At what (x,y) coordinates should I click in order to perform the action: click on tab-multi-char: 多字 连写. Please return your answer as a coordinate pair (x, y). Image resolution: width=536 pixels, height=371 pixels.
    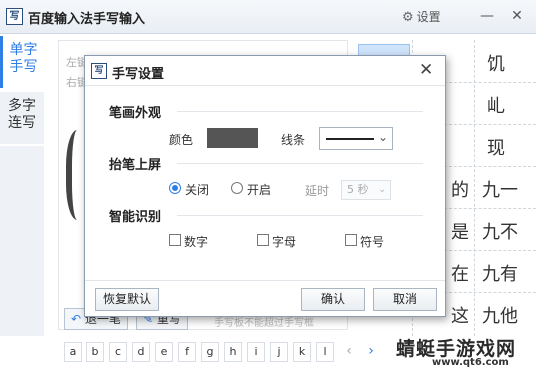
    Looking at the image, I should click on (22, 118).